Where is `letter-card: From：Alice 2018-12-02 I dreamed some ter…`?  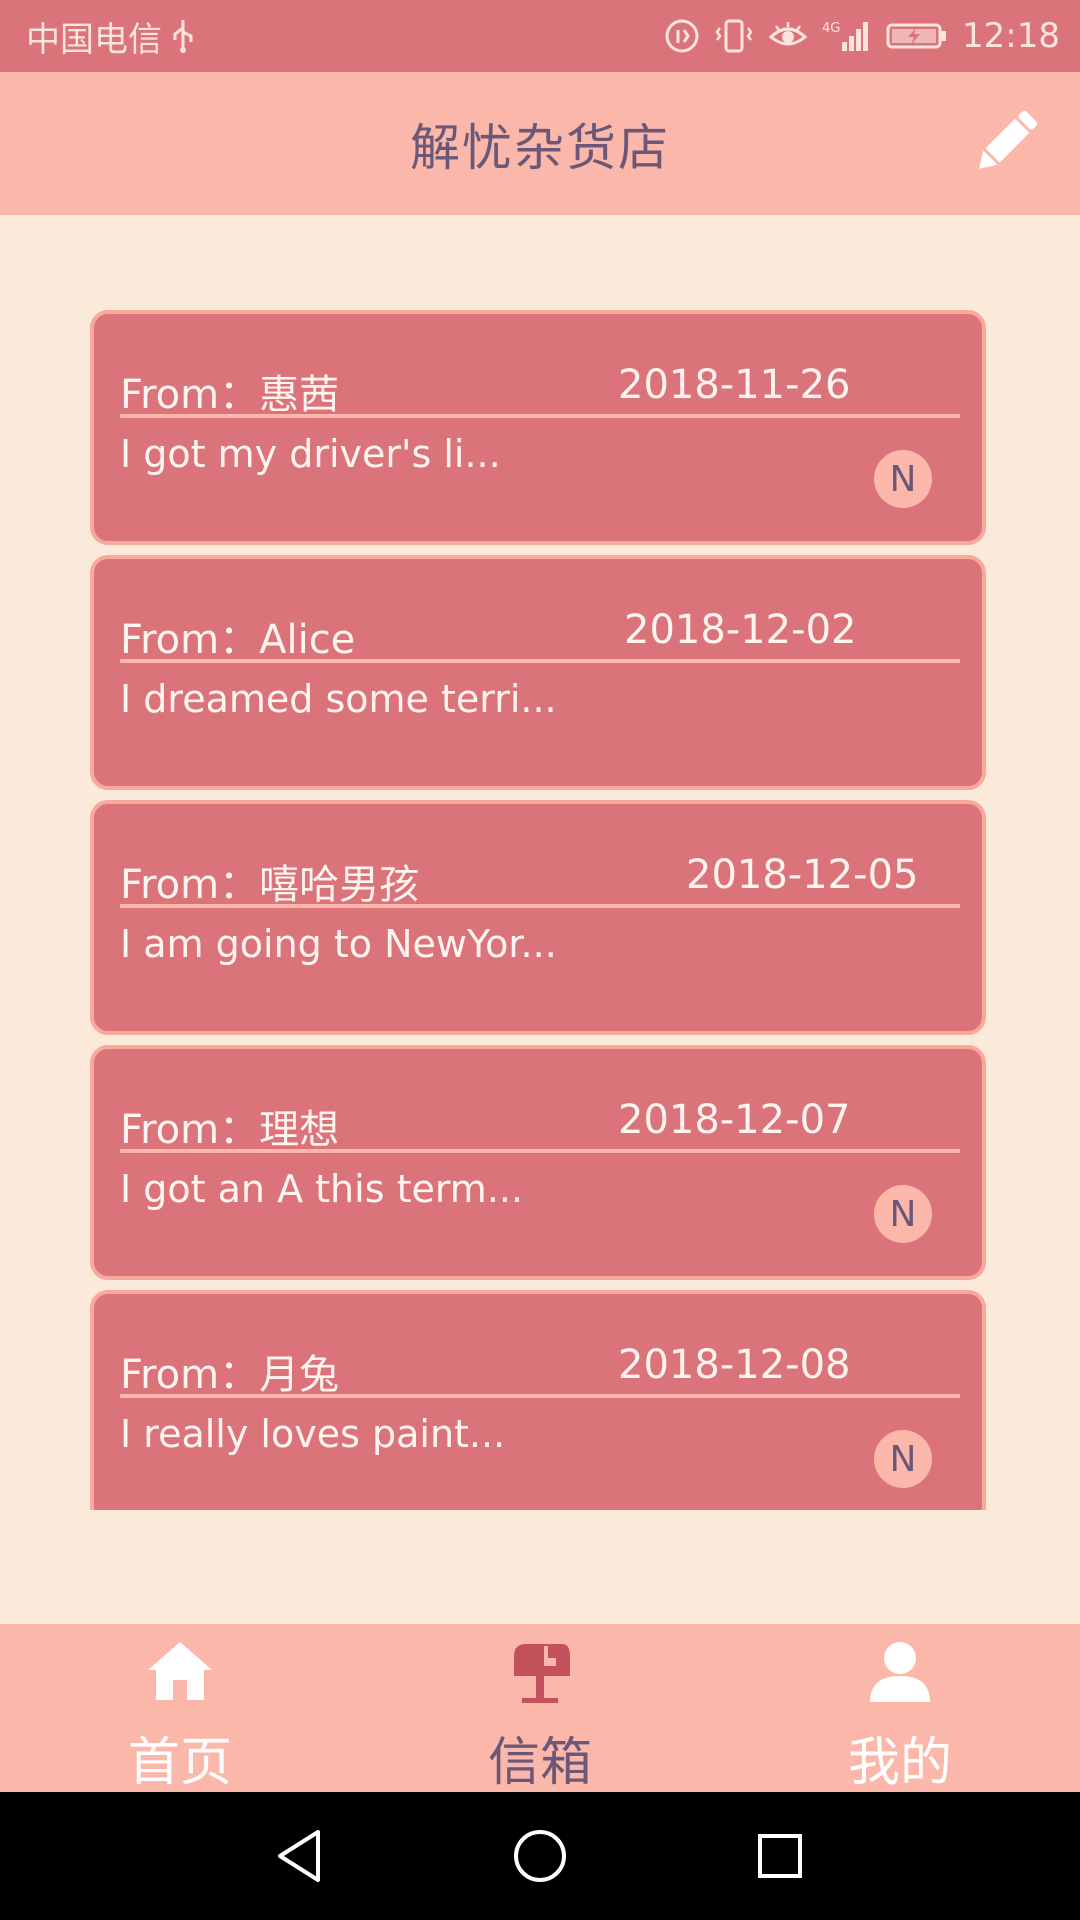 letter-card: From：Alice 2018-12-02 I dreamed some ter… is located at coordinates (538, 672).